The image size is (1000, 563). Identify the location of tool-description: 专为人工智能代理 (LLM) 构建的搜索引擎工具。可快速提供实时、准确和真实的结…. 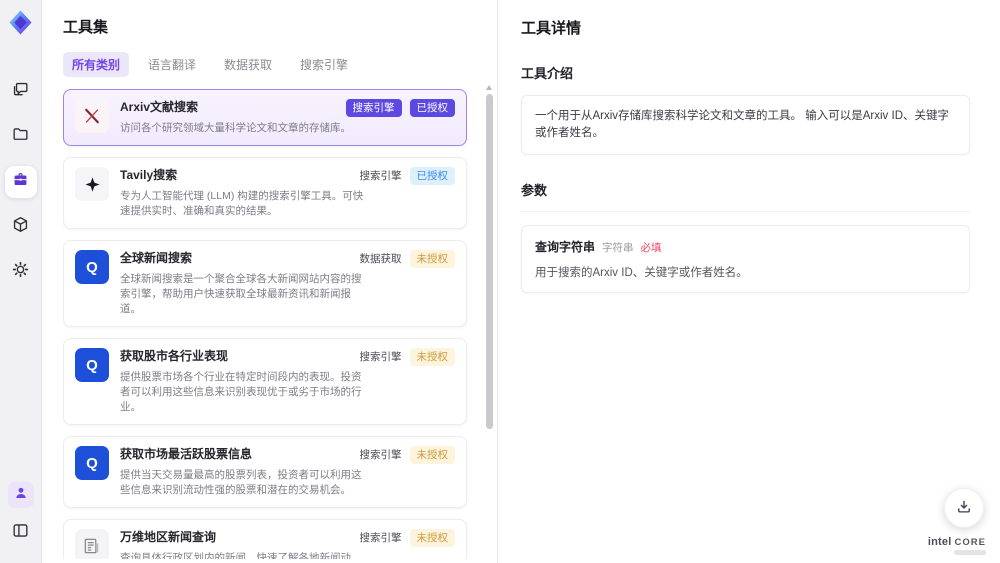
(242, 203).